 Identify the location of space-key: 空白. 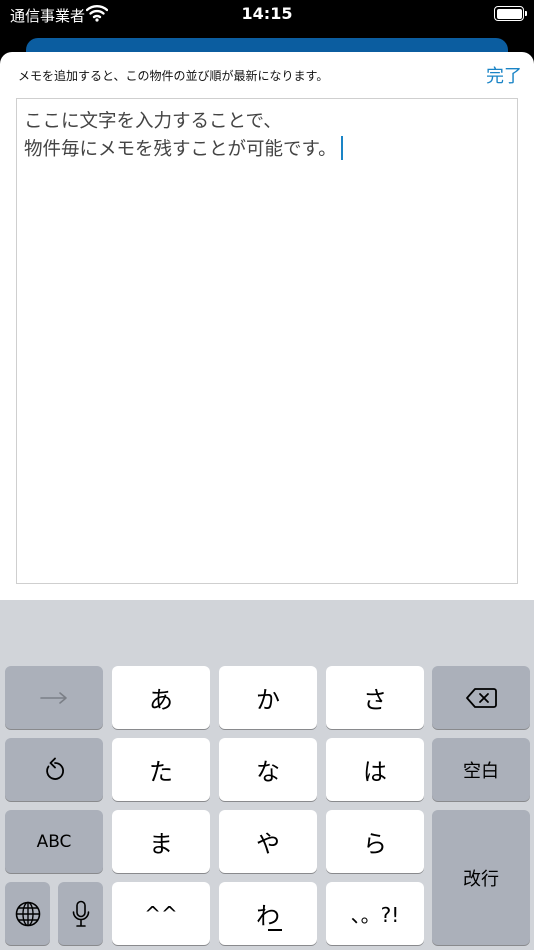
(481, 769).